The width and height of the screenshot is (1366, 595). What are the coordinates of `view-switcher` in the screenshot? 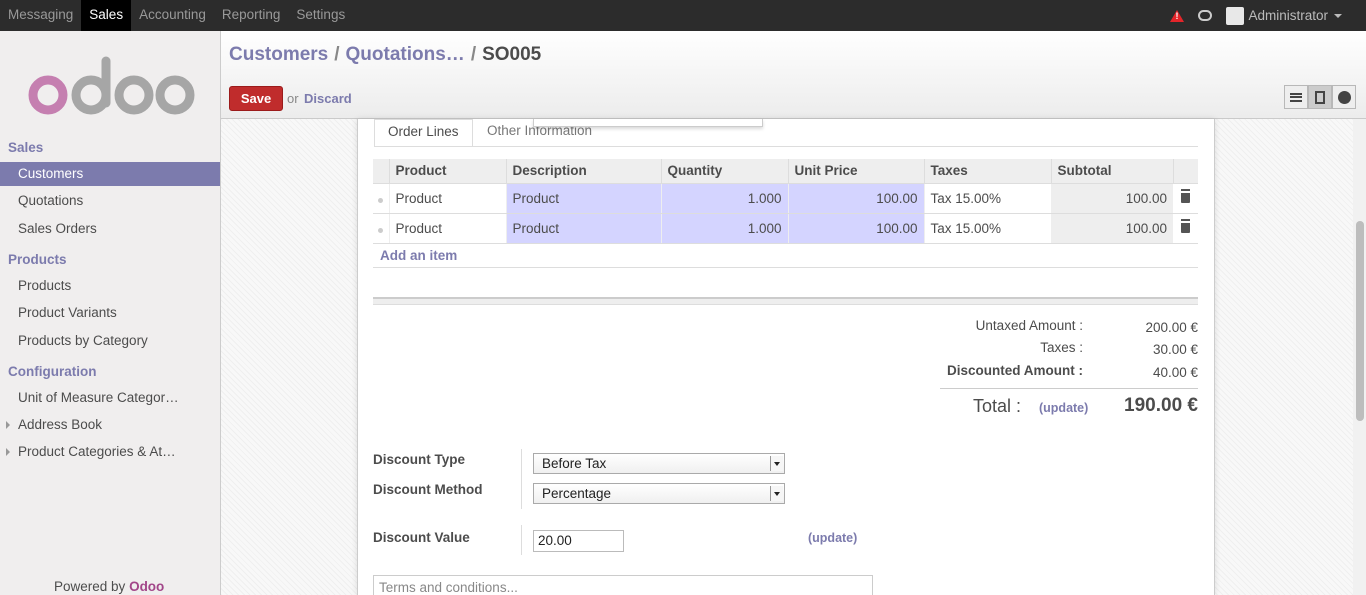 It's located at (1320, 97).